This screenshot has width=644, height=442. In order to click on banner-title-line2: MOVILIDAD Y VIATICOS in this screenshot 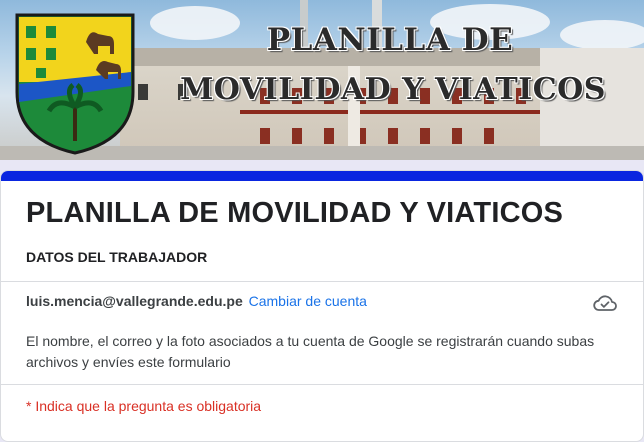, I will do `click(393, 89)`.